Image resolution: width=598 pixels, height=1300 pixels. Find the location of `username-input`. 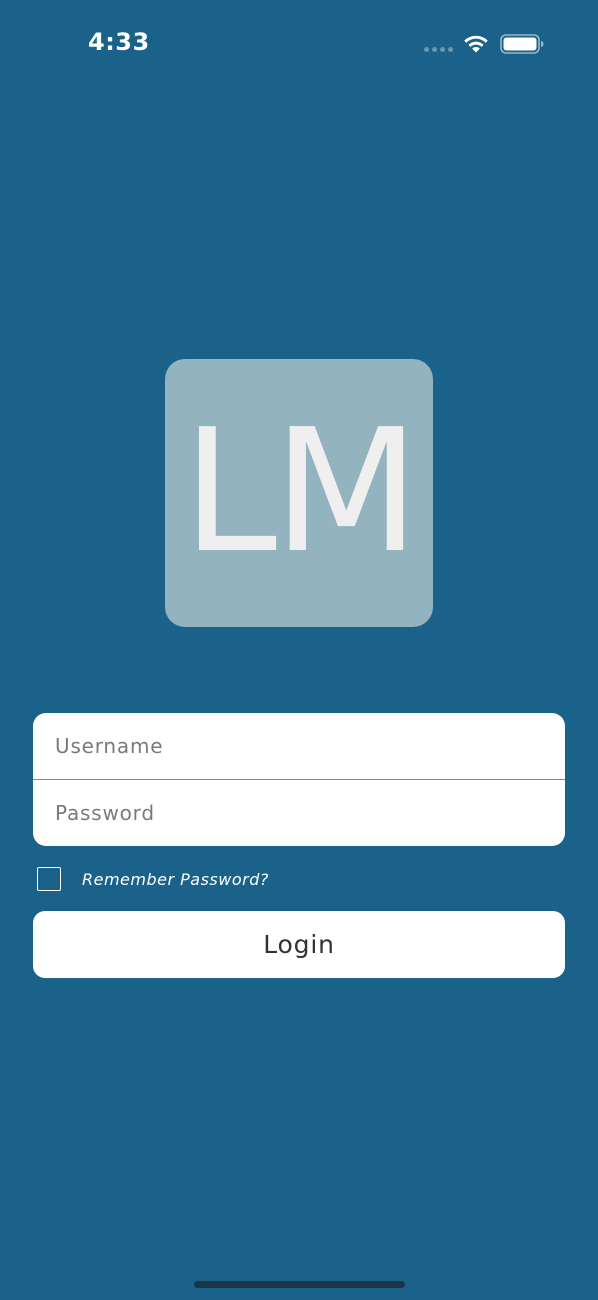

username-input is located at coordinates (299, 746).